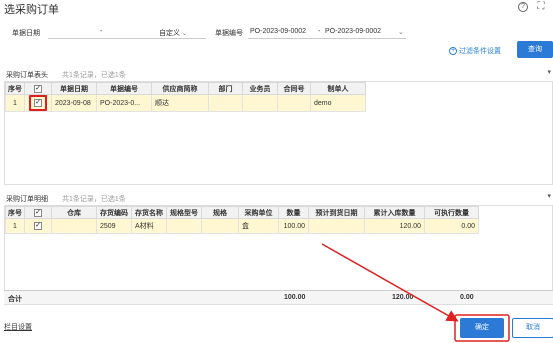 This screenshot has width=553, height=343. I want to click on row-received: 120.00, so click(394, 226).